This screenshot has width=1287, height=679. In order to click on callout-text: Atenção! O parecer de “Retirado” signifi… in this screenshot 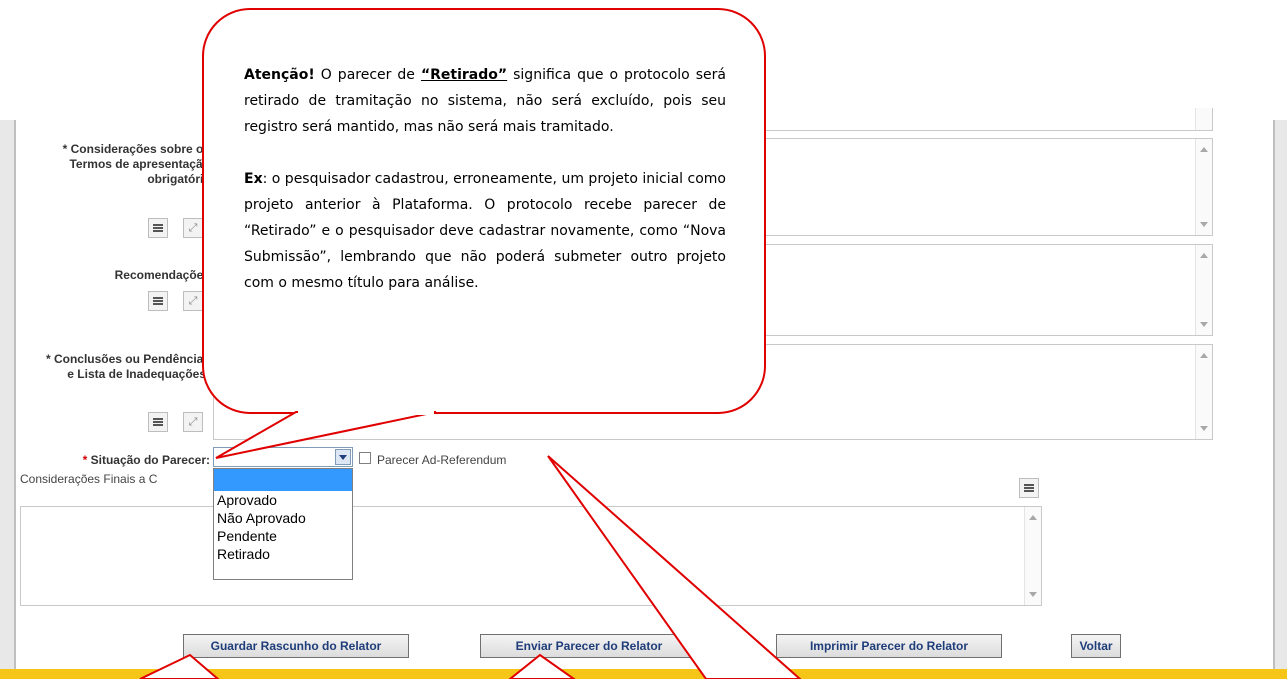, I will do `click(485, 179)`.